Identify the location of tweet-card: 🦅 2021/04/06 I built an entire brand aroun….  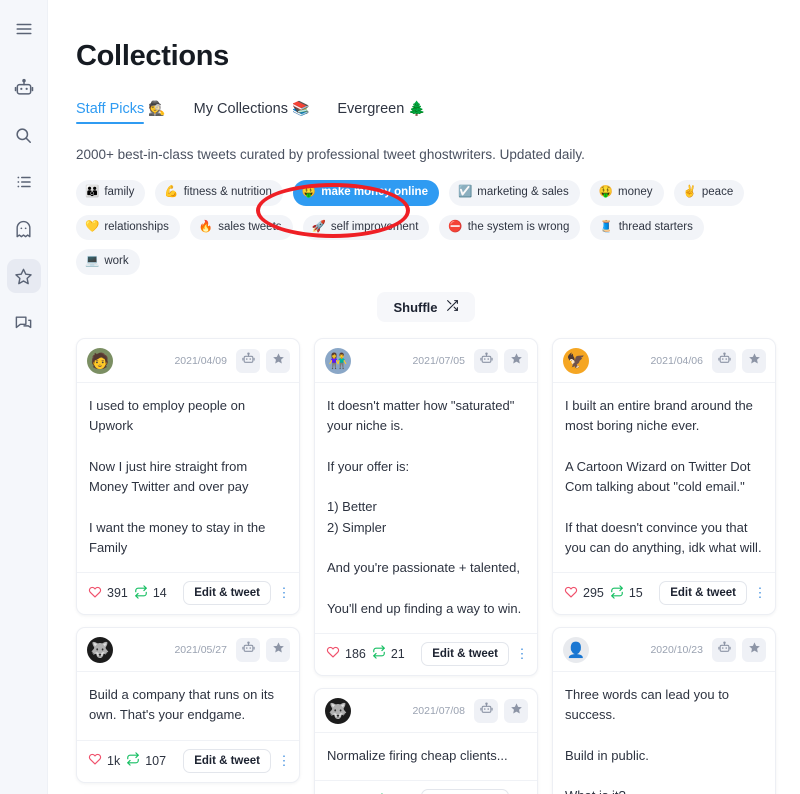
(664, 477).